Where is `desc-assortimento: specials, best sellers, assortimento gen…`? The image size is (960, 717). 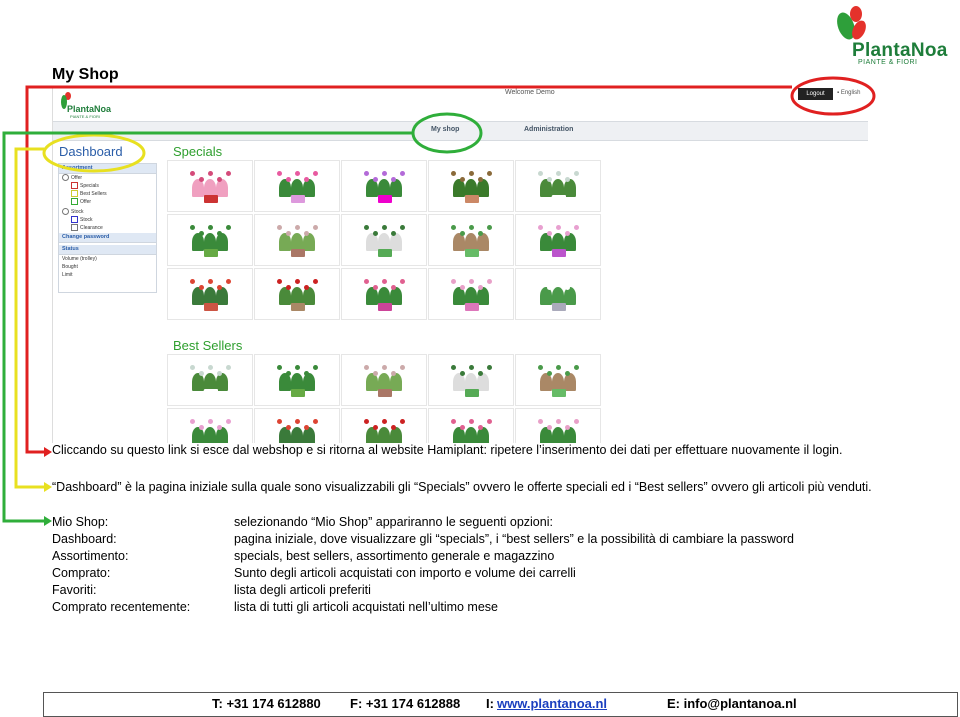
desc-assortimento: specials, best sellers, assortimento gen… is located at coordinates (394, 556).